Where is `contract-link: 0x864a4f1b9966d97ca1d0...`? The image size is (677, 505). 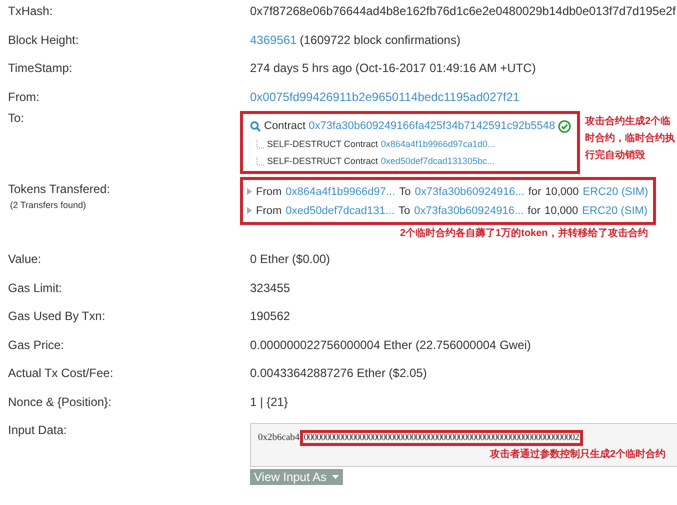 contract-link: 0x864a4f1b9966d97ca1d0... is located at coordinates (437, 144).